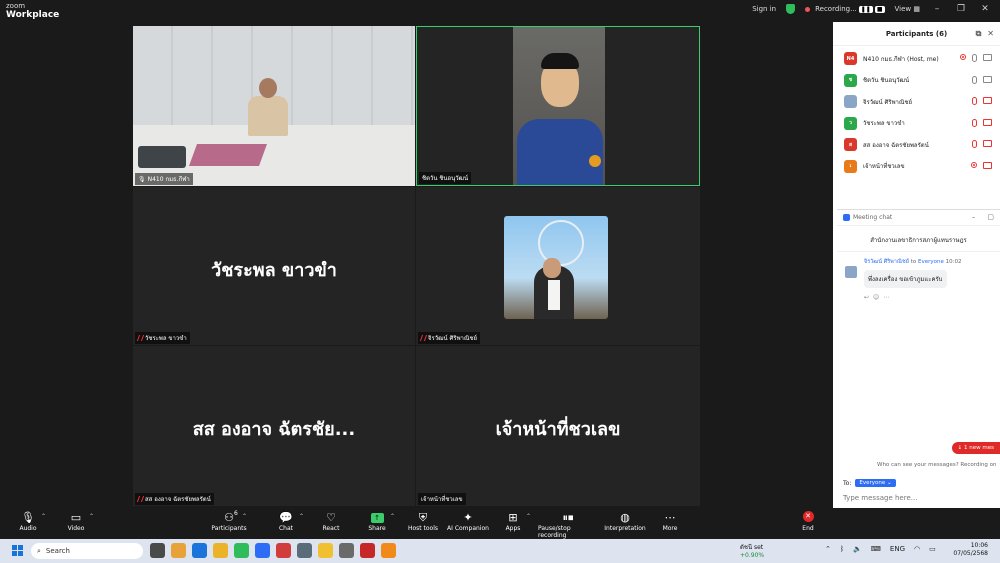 Image resolution: width=1000 pixels, height=563 pixels. I want to click on microphone-app-icon, so click(304, 550).